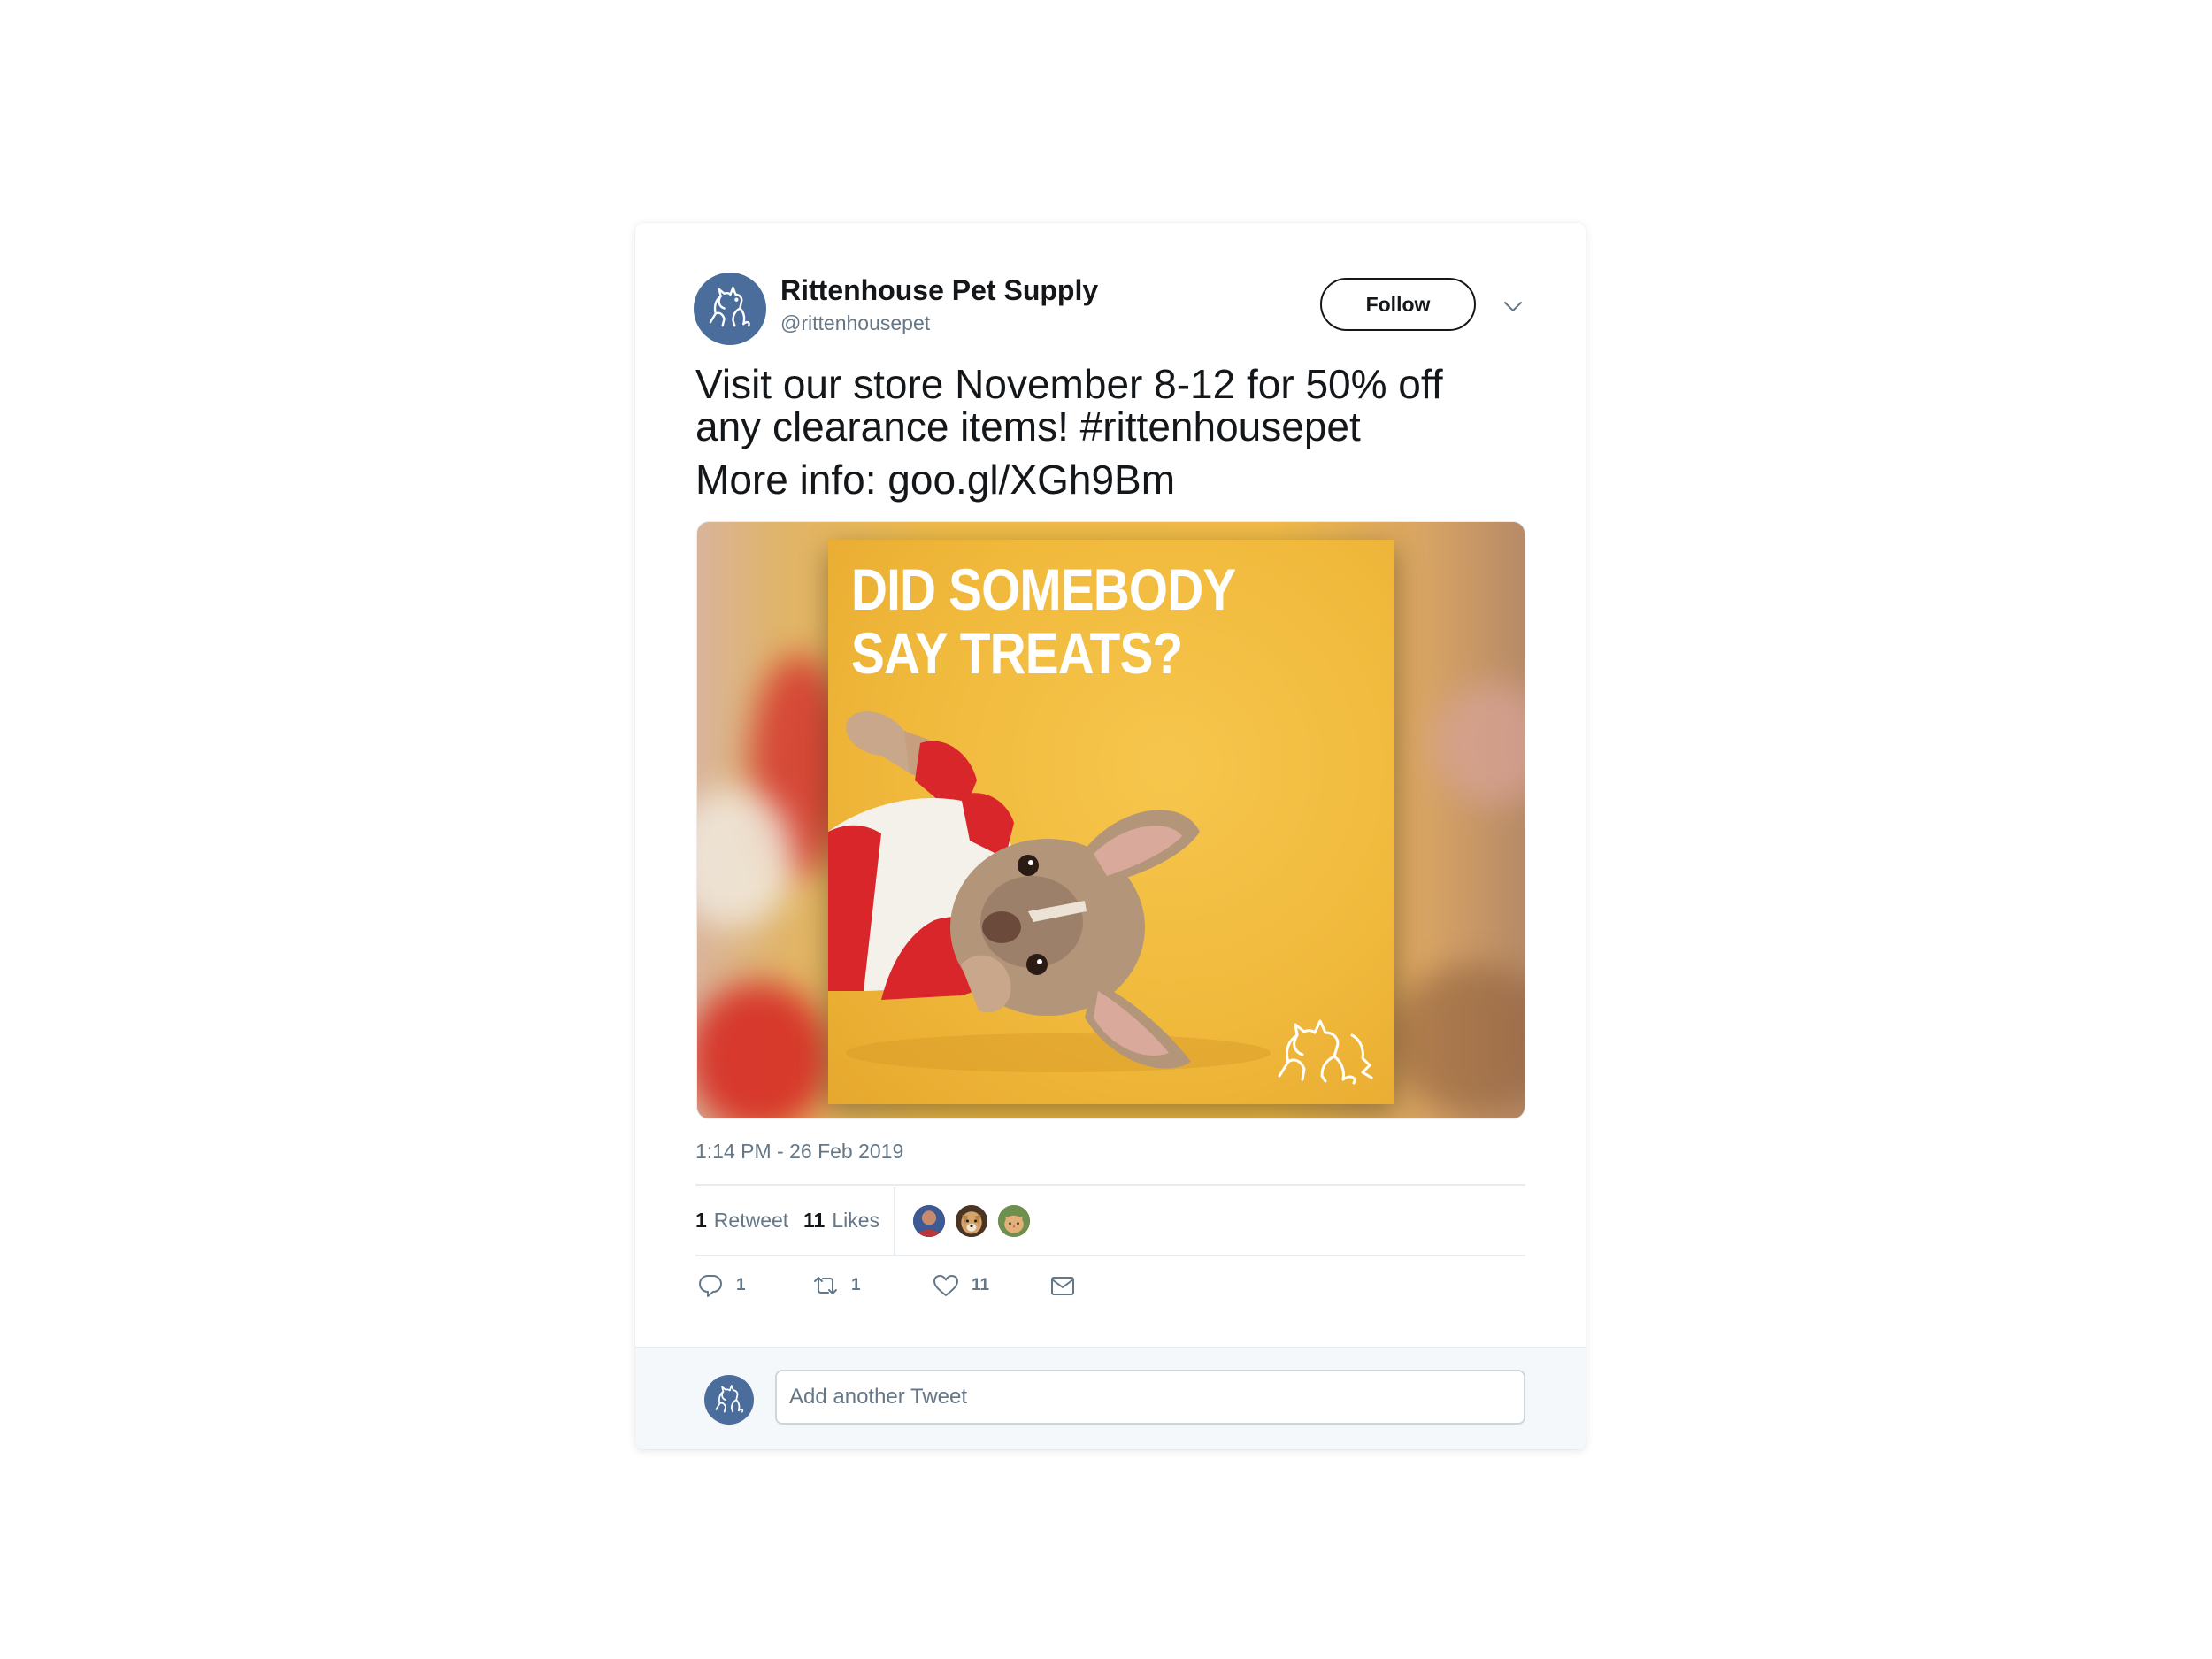 The image size is (2212, 1659). I want to click on retweet-icon, so click(826, 1285).